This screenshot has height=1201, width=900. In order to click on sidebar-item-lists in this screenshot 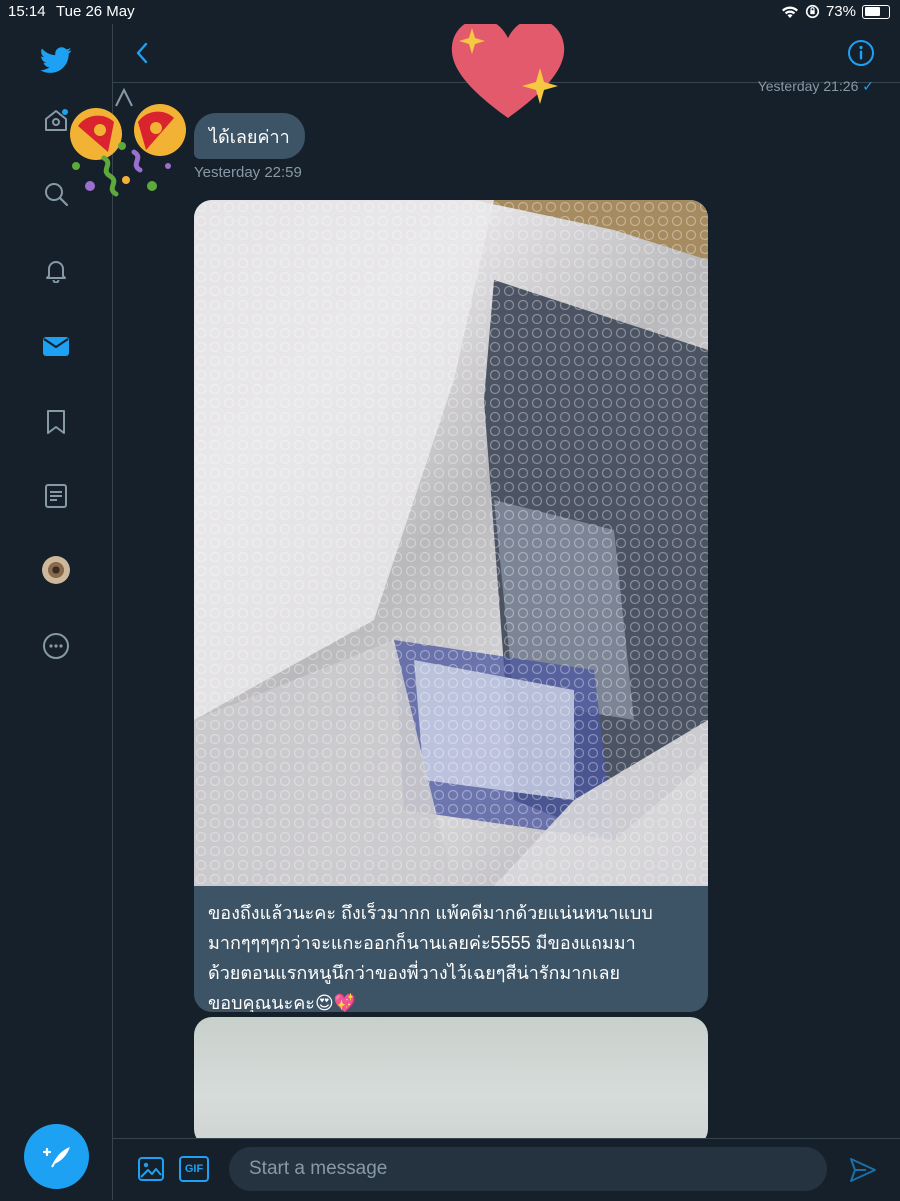, I will do `click(56, 496)`.